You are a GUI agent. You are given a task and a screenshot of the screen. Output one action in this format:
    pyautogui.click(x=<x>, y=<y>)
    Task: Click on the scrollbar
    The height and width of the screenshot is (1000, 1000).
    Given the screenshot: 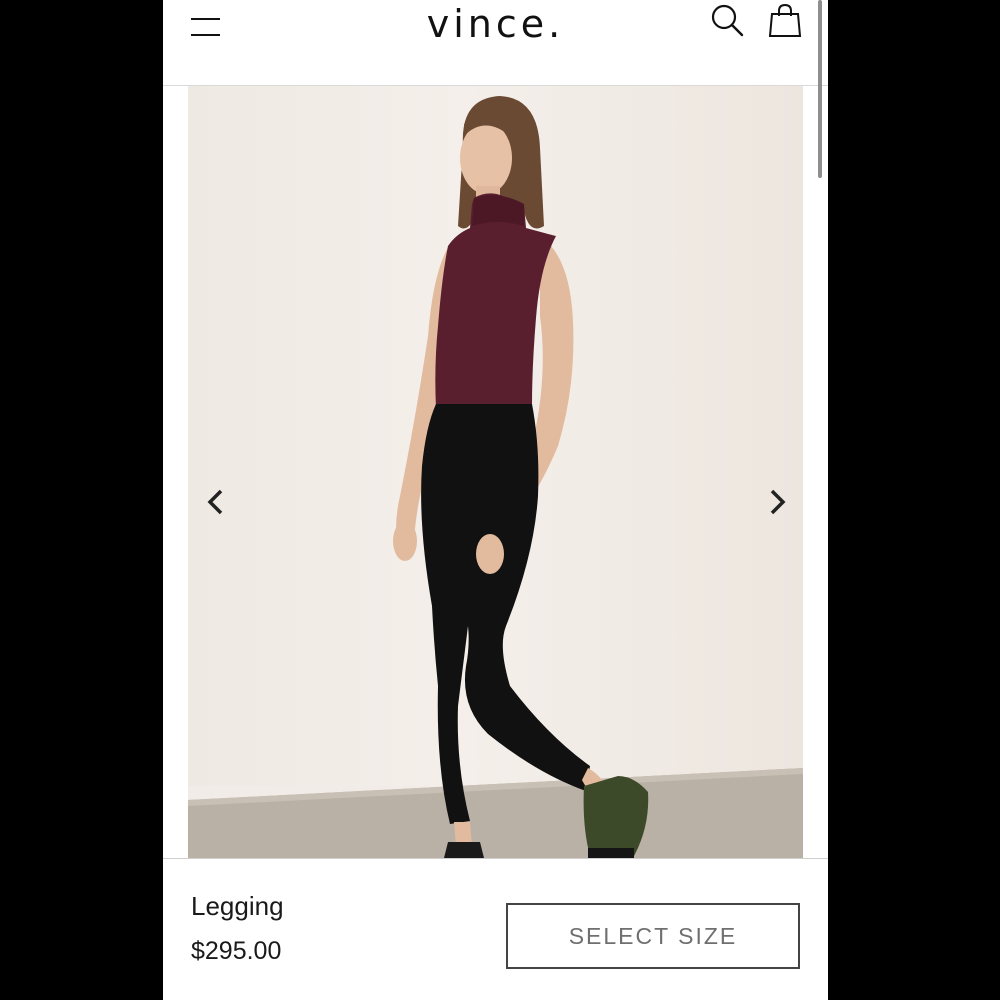 What is the action you would take?
    pyautogui.click(x=820, y=90)
    